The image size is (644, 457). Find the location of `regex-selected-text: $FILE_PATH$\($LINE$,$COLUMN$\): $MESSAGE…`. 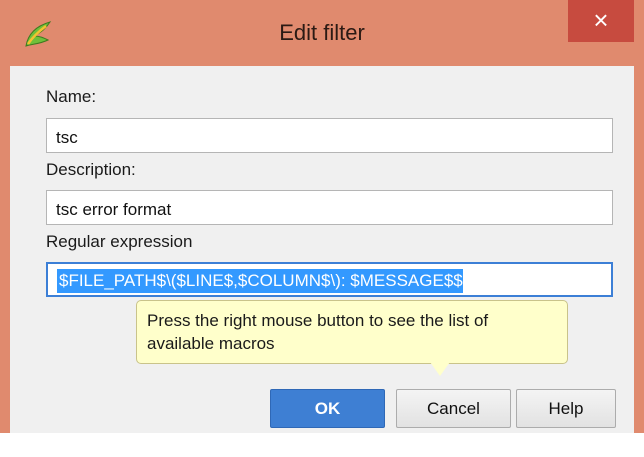

regex-selected-text: $FILE_PATH$\($LINE$,$COLUMN$\): $MESSAGE… is located at coordinates (260, 281).